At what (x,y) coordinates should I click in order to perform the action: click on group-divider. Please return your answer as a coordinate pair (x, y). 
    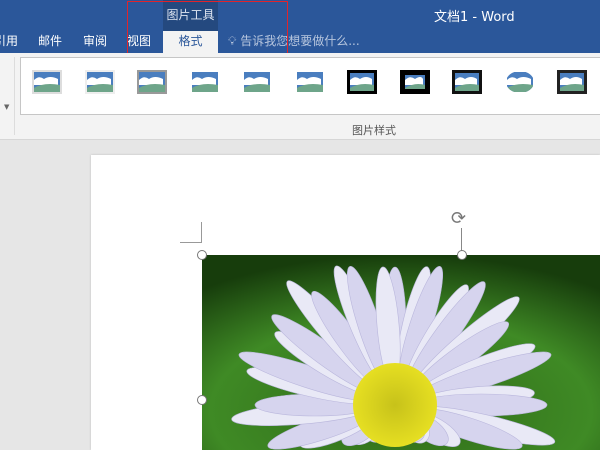
    Looking at the image, I should click on (14, 96).